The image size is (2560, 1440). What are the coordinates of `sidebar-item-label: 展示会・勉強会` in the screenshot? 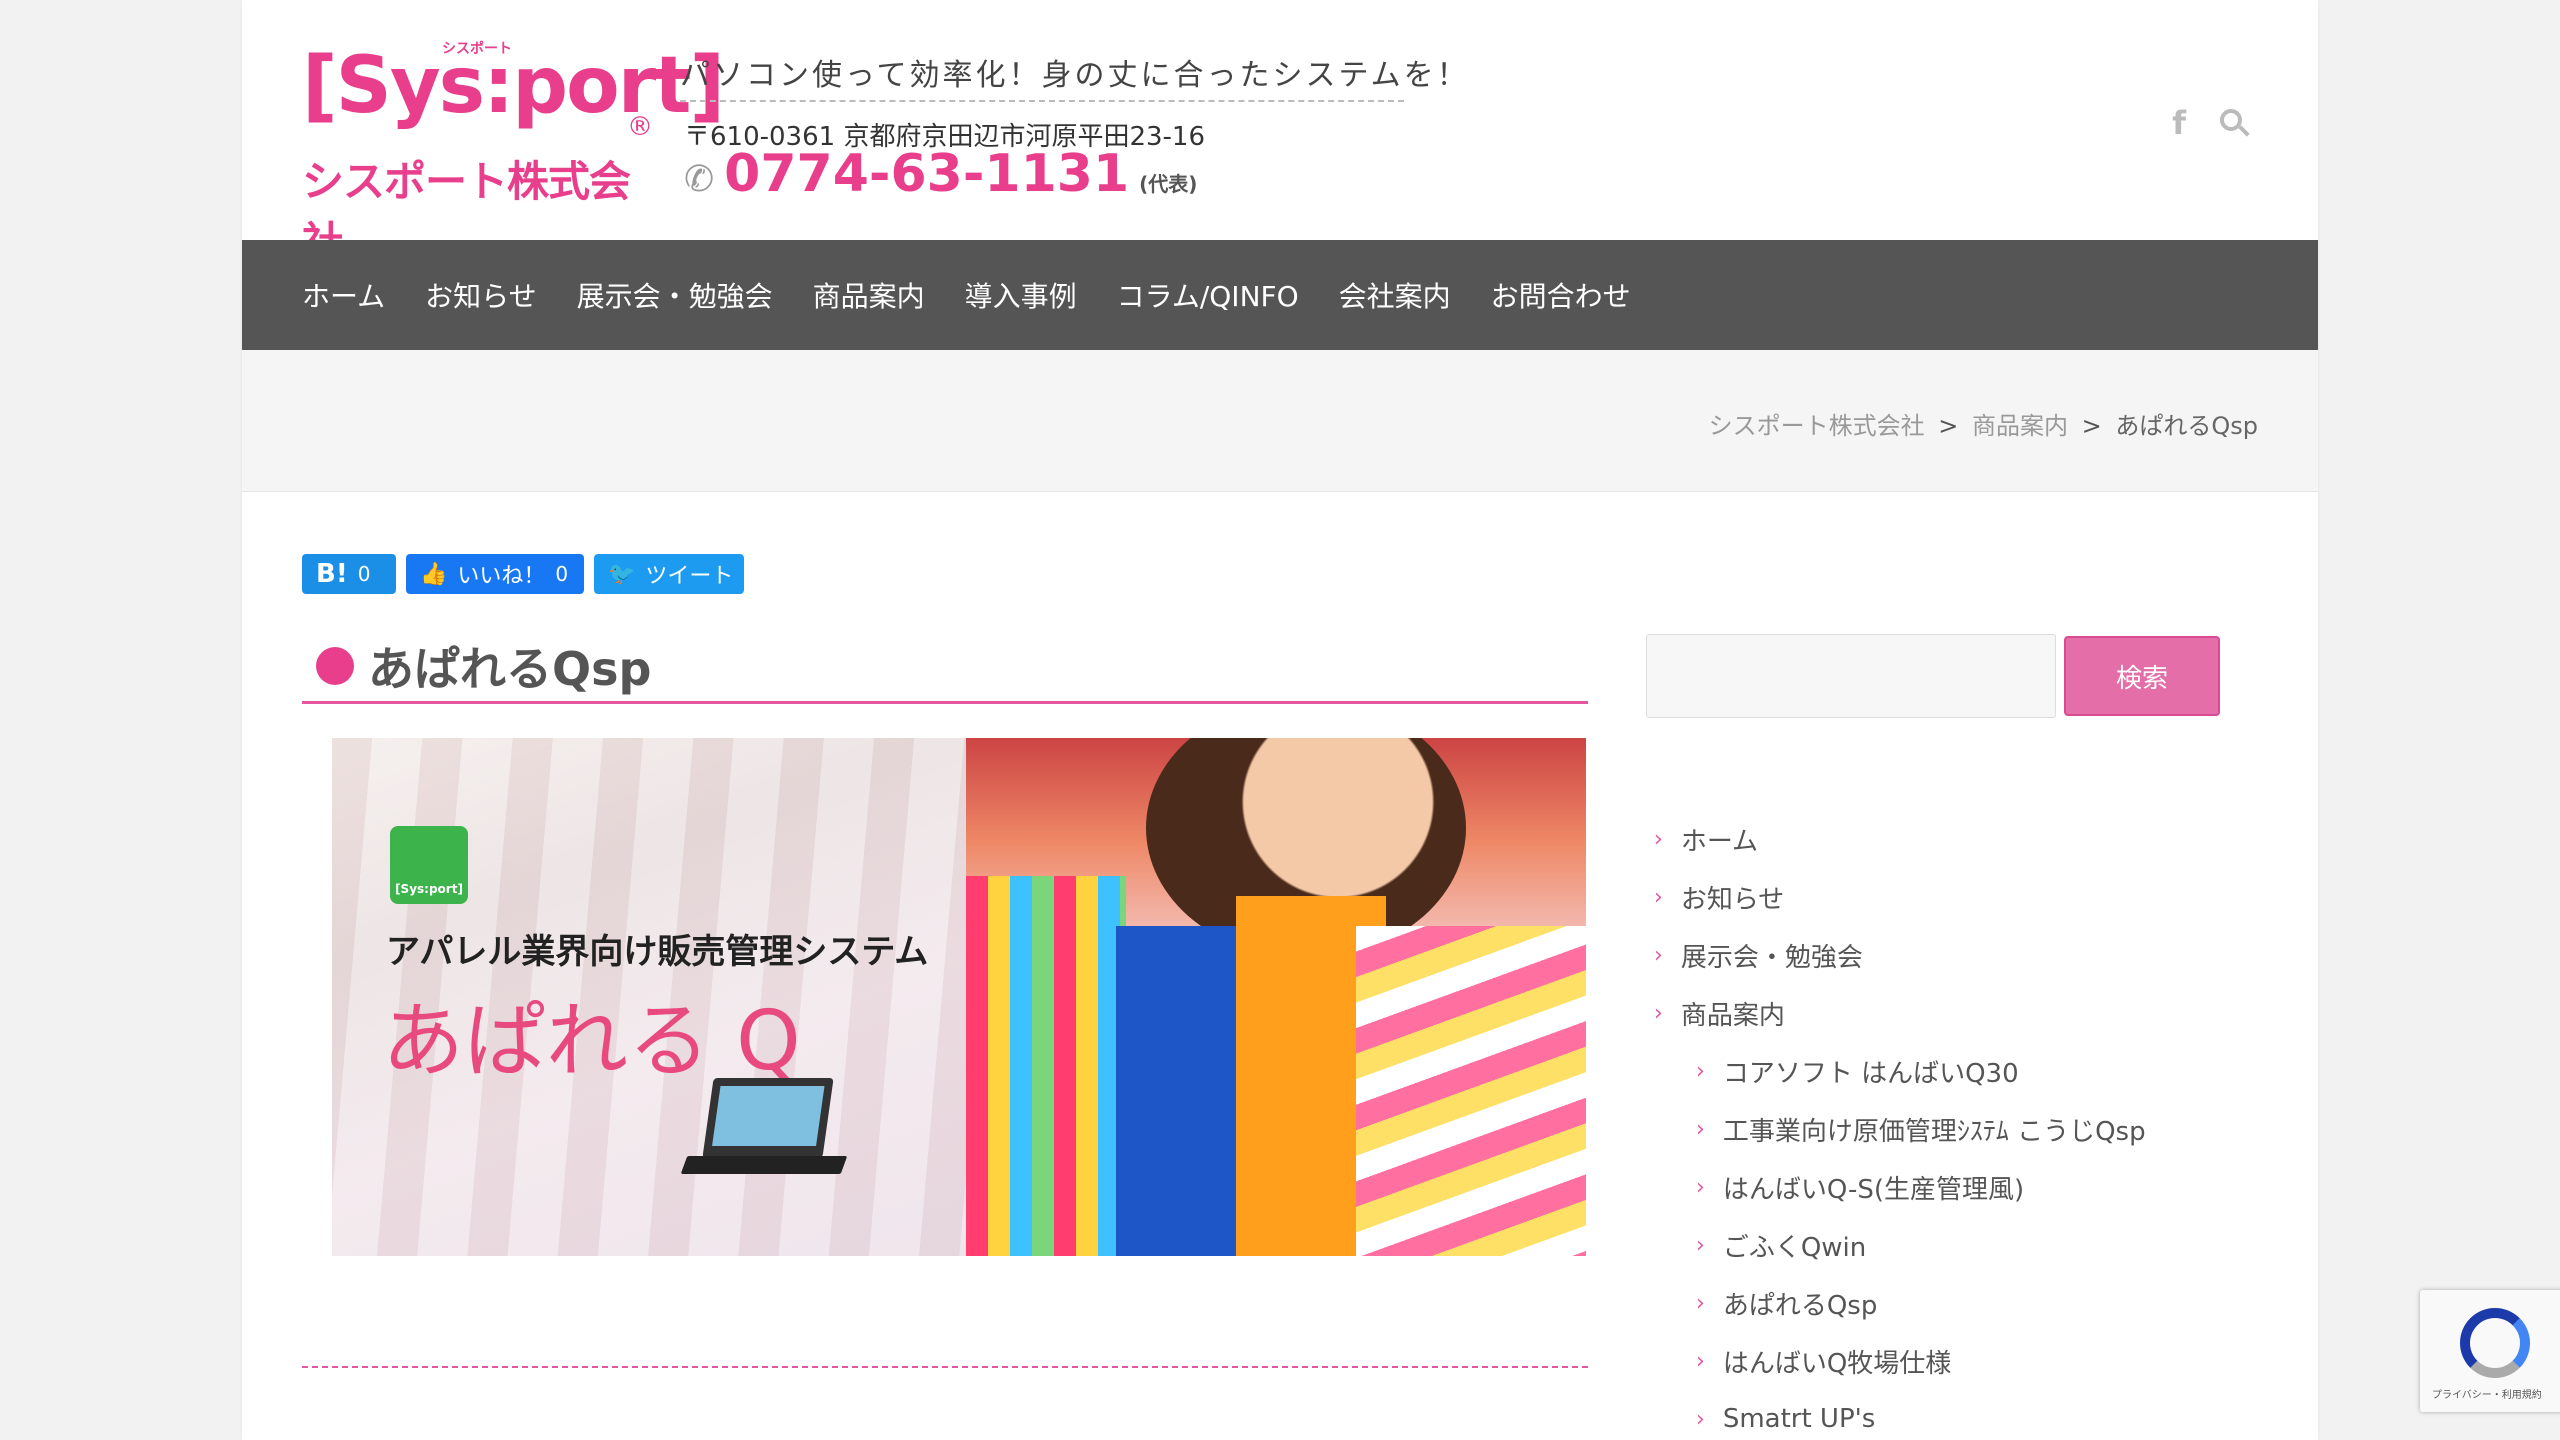 It's located at (1771, 957).